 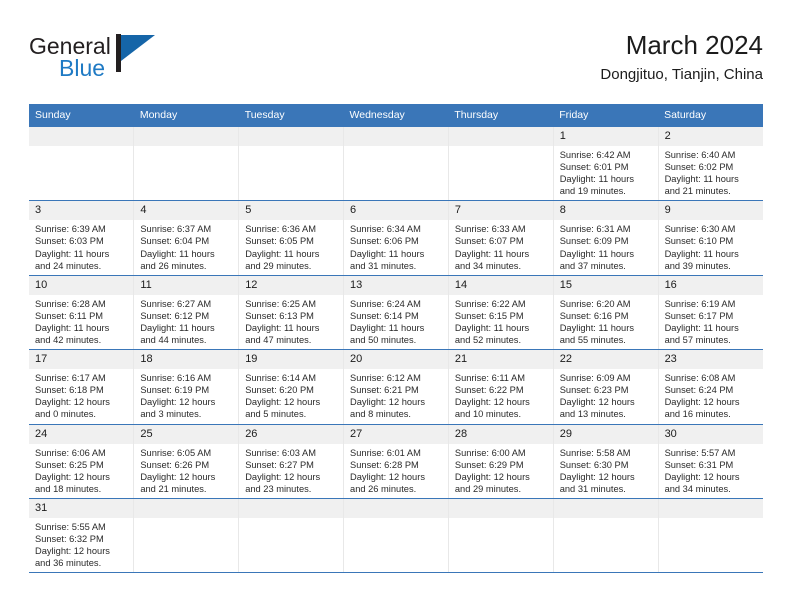 I want to click on sunset-text: Sunset: 6:21 PM, so click(x=384, y=390).